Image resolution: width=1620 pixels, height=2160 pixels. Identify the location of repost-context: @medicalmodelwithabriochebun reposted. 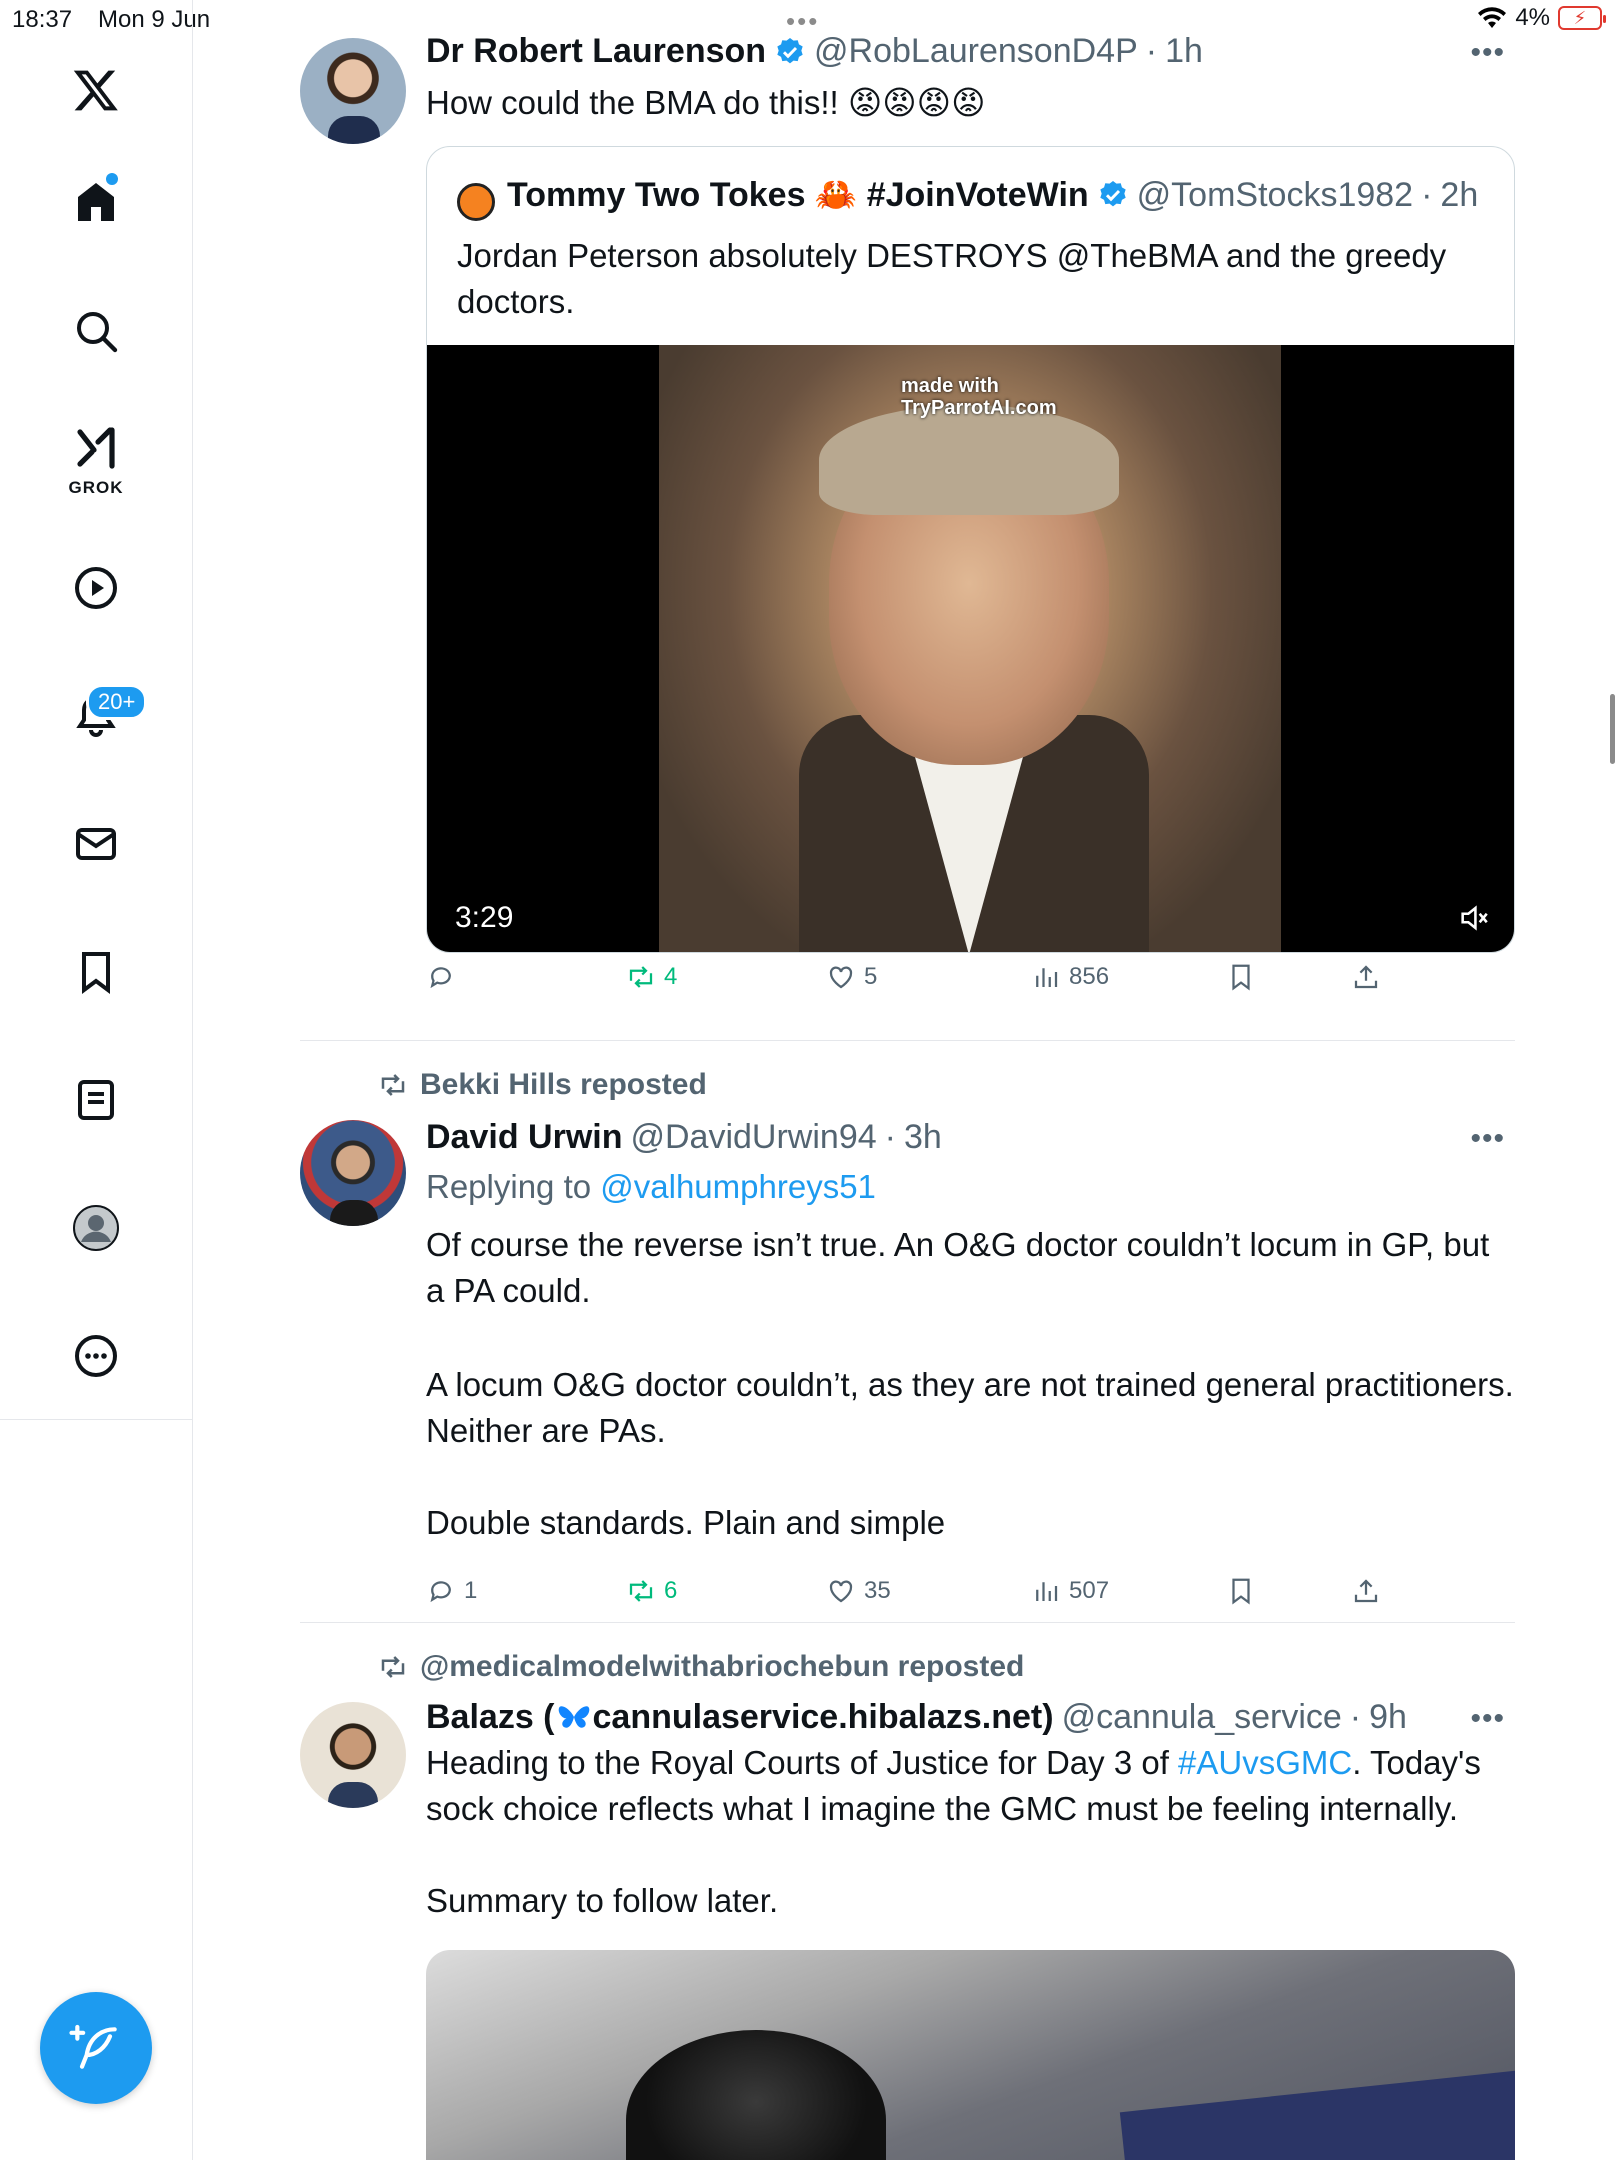
(701, 1667).